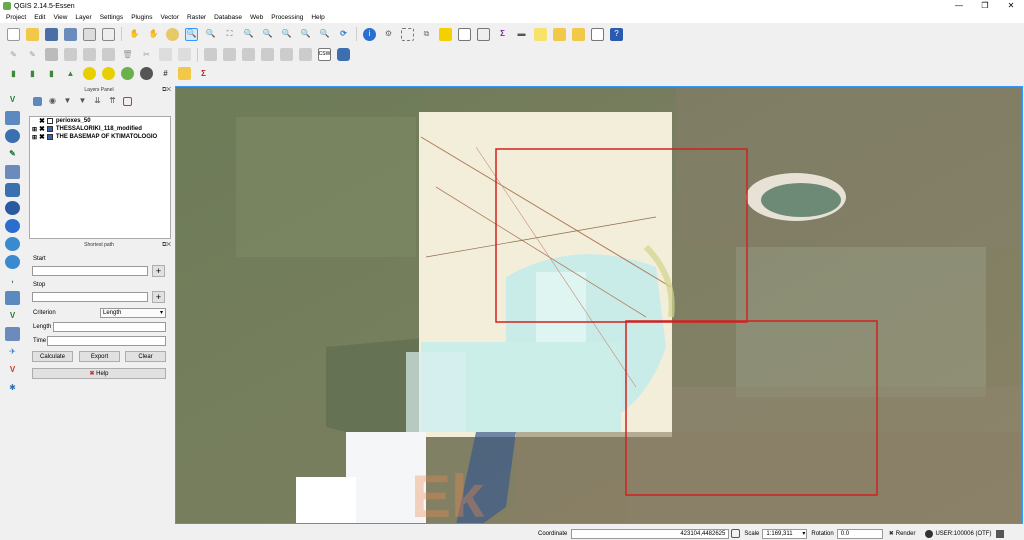 The height and width of the screenshot is (540, 1024). Describe the element at coordinates (127, 73) in the screenshot. I see `add-group-icon` at that location.